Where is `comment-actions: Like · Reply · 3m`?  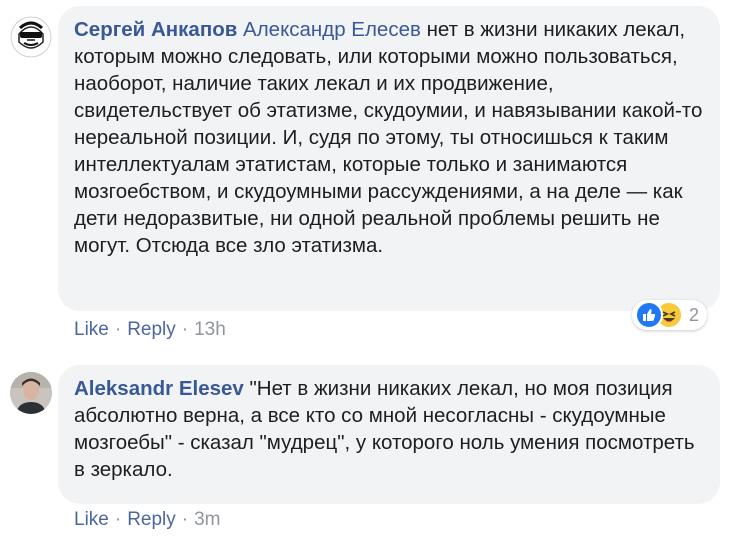
comment-actions: Like · Reply · 3m is located at coordinates (147, 520).